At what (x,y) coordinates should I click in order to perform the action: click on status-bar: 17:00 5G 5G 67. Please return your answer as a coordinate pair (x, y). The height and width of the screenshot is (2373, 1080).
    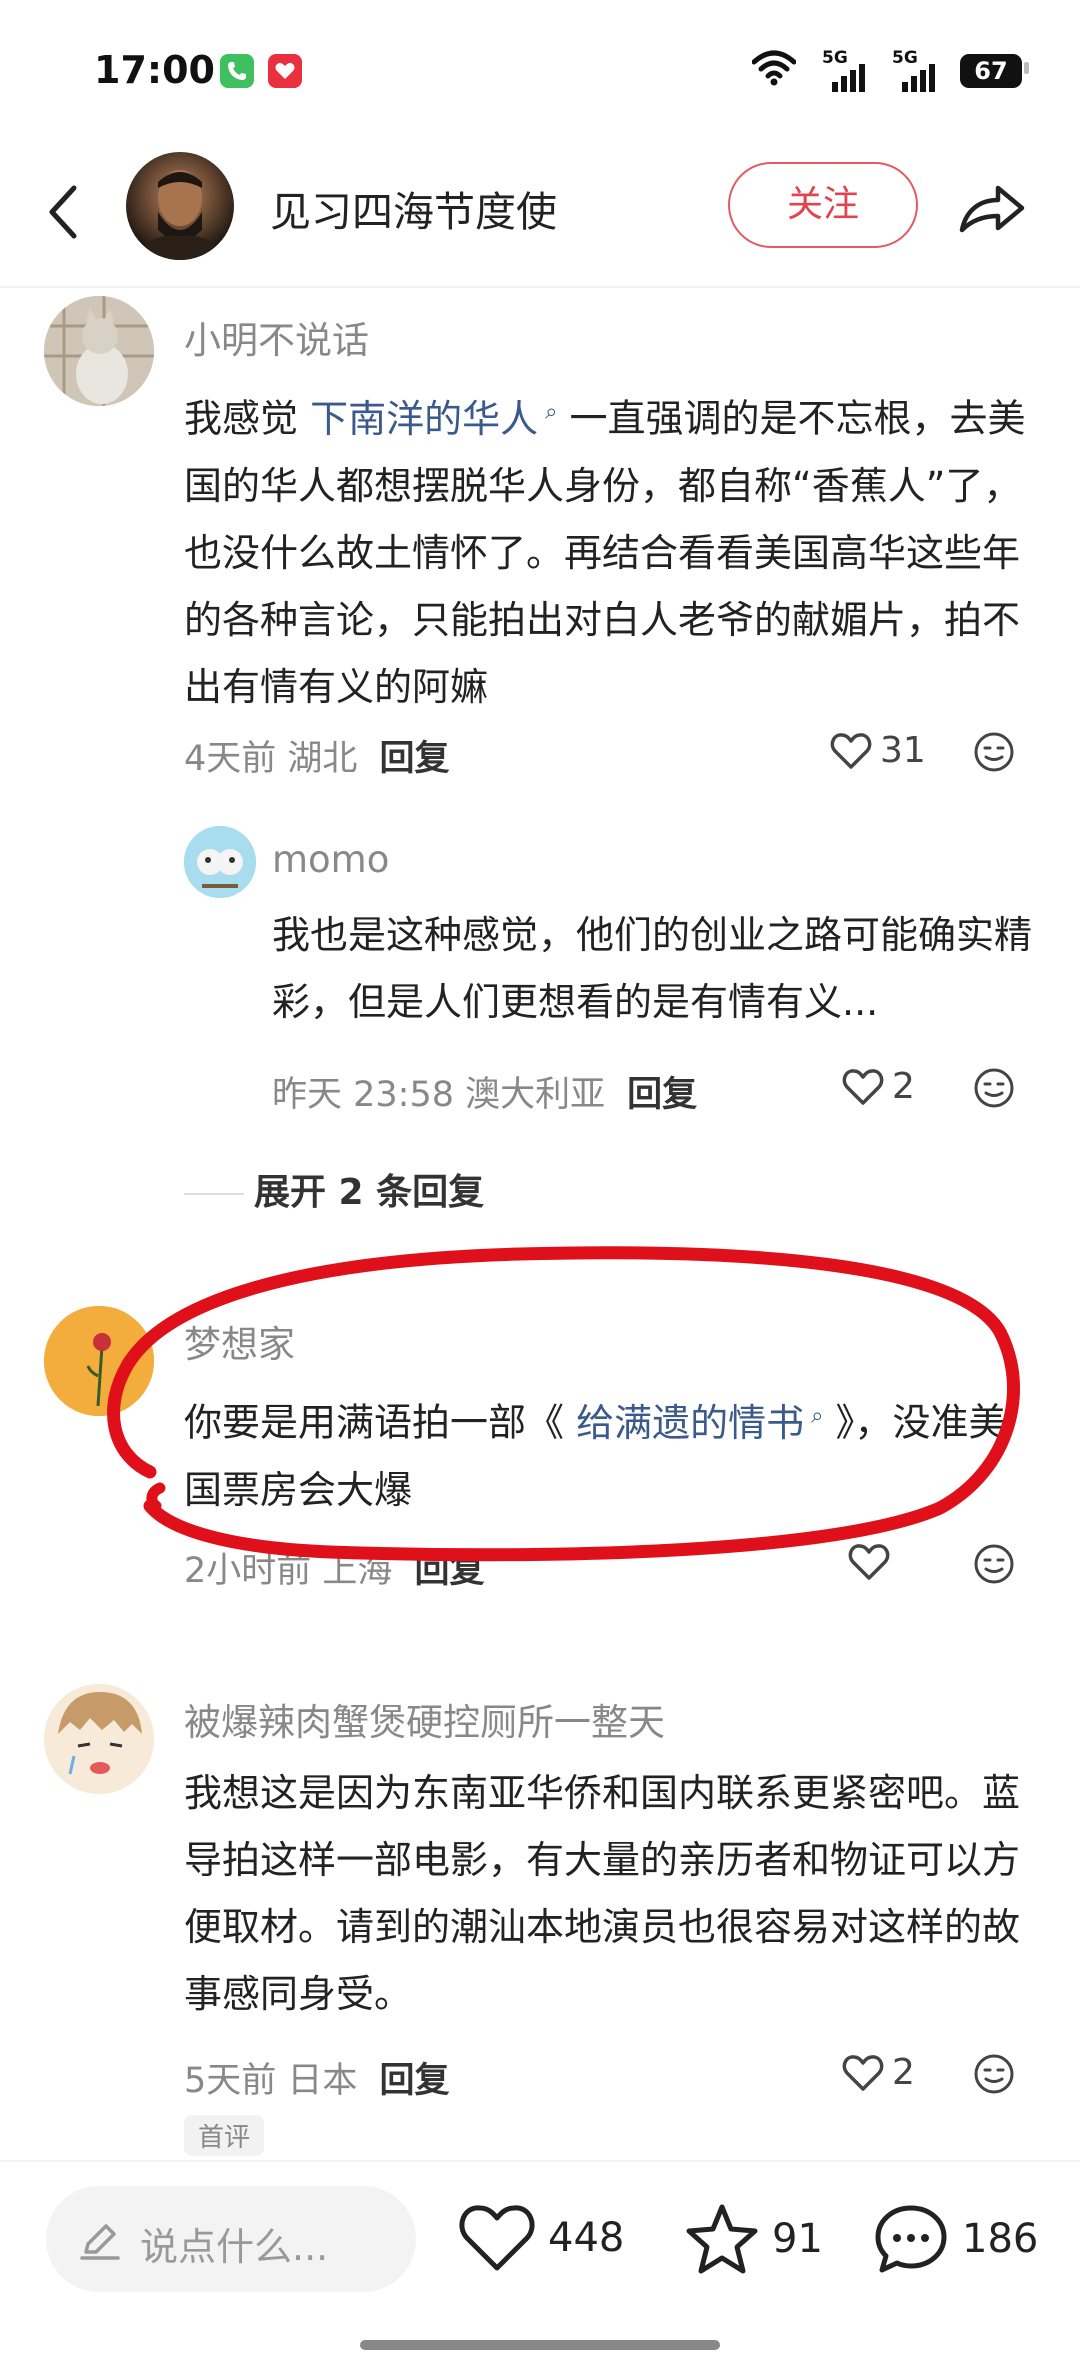
    Looking at the image, I should click on (540, 70).